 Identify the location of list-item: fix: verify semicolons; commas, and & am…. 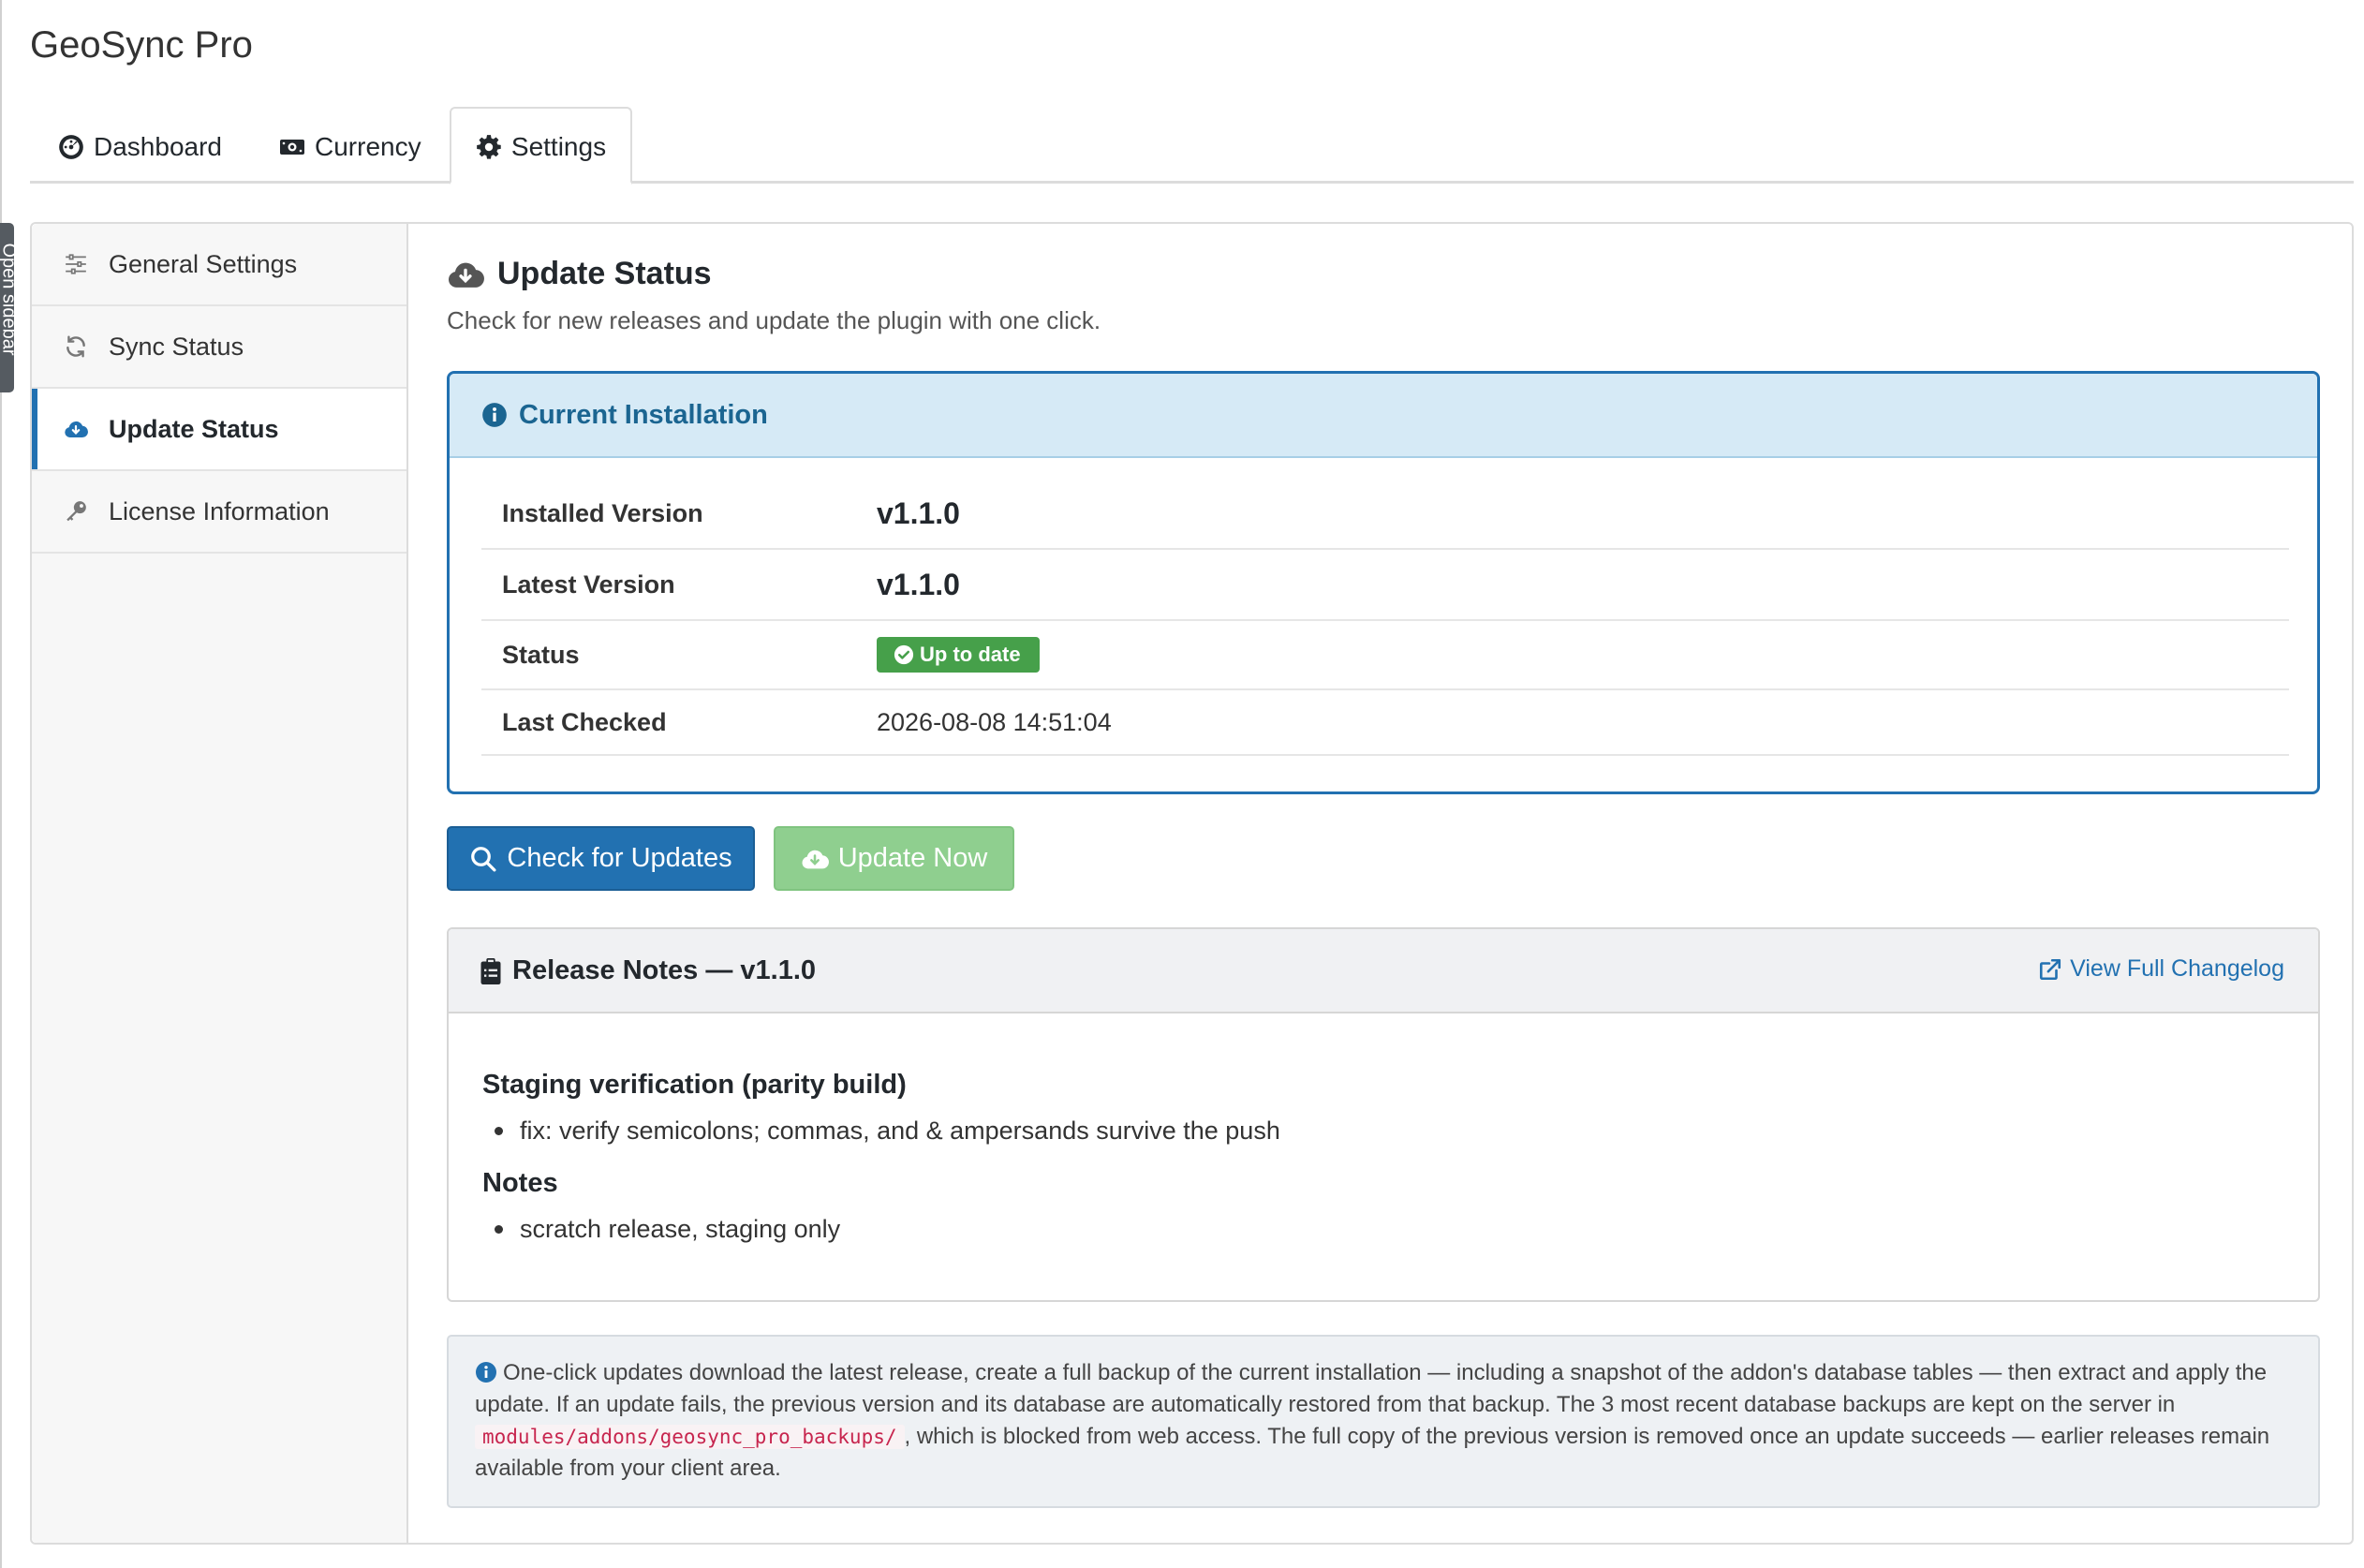
(1378, 1130).